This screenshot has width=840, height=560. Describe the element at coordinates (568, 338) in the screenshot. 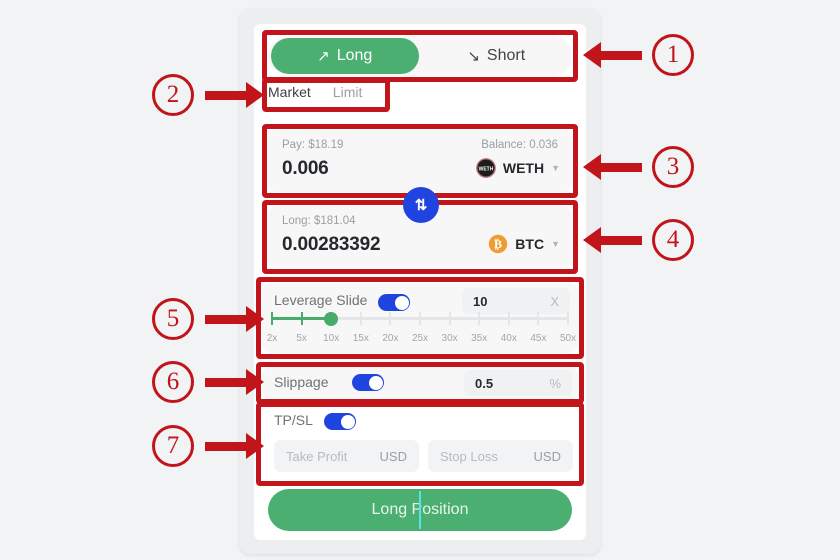

I see `leverage-tick-label: 50x` at that location.